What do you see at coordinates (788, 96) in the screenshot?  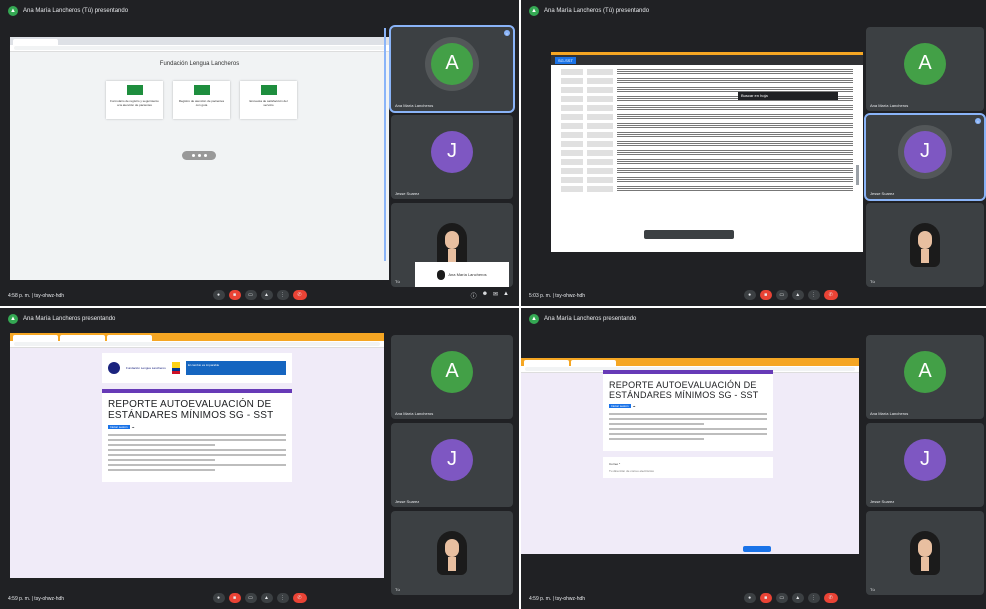 I see `find-in-page-box: Buscar en hoja` at bounding box center [788, 96].